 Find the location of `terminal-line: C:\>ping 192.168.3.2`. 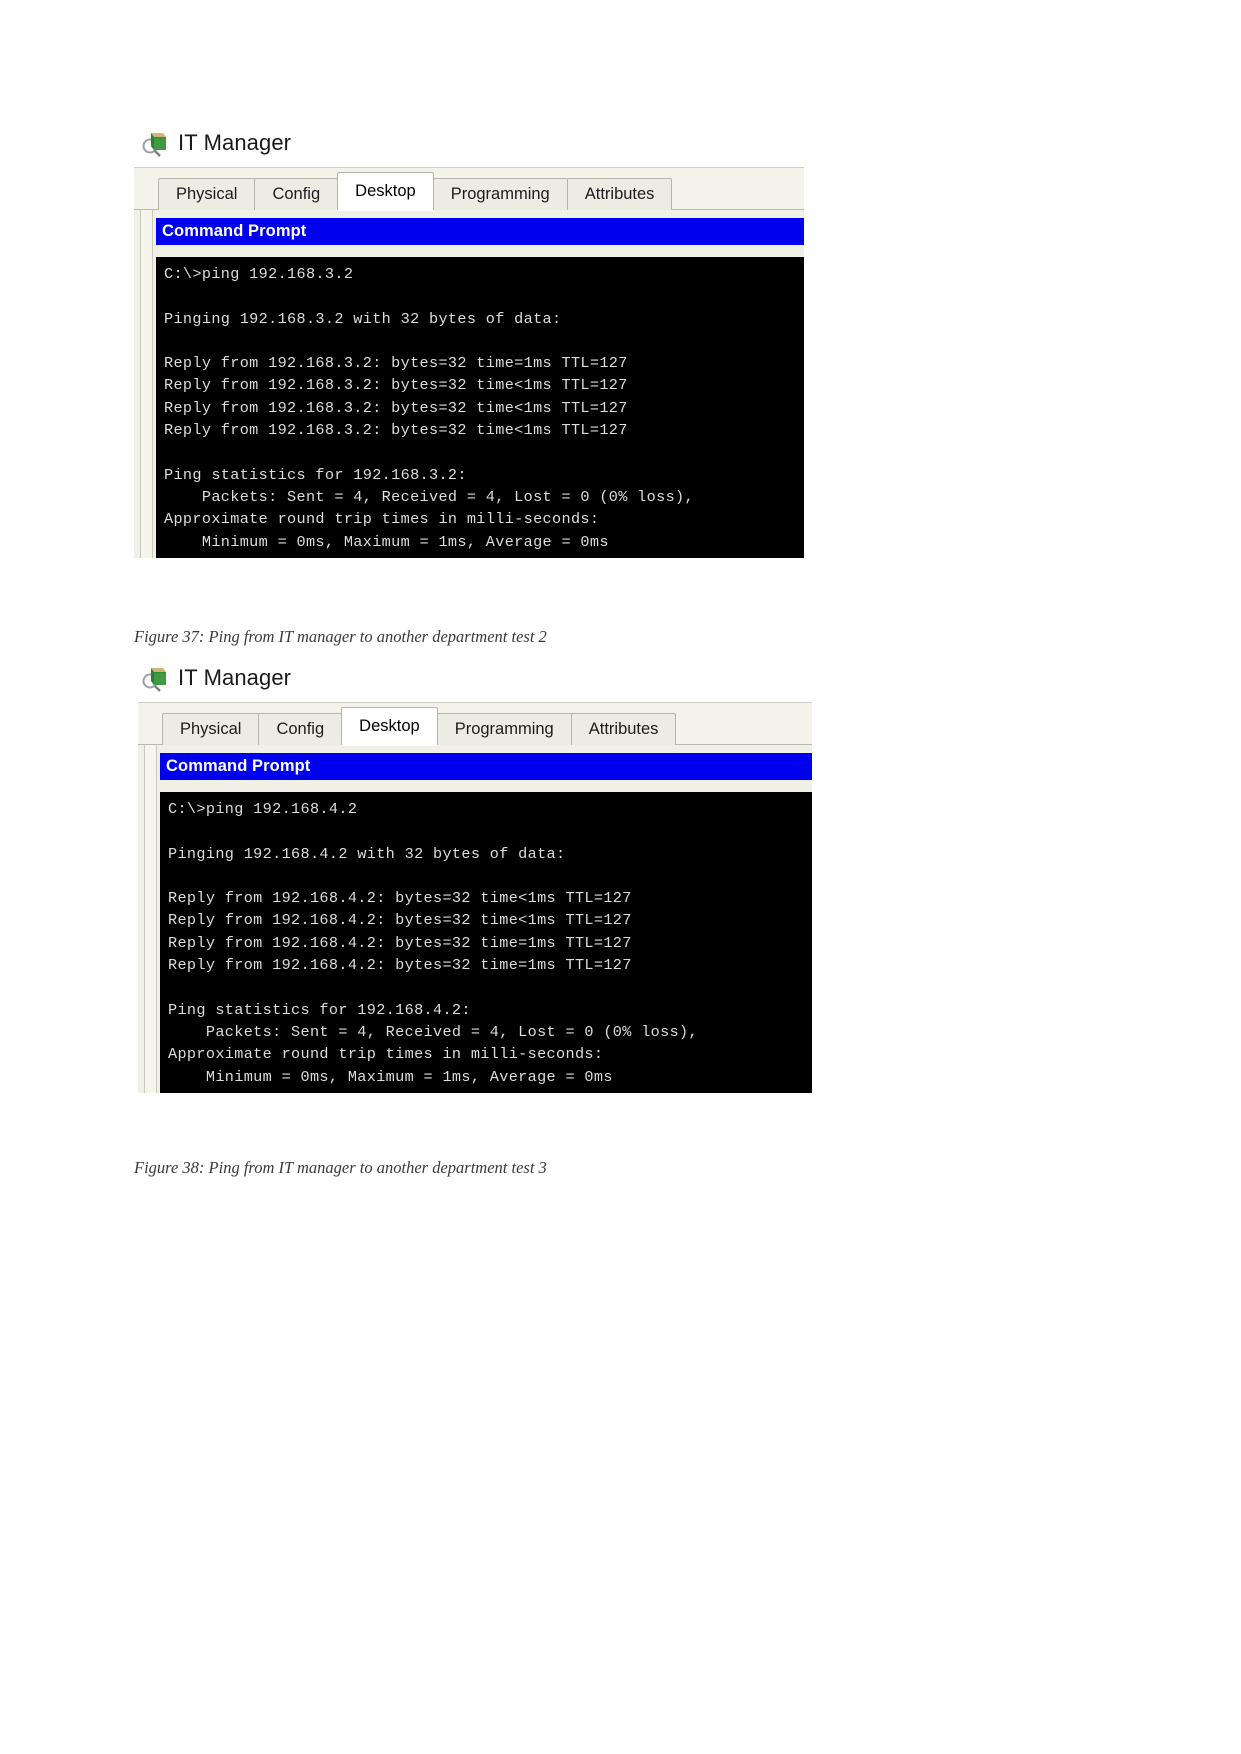

terminal-line: C:\>ping 192.168.3.2 is located at coordinates (259, 274).